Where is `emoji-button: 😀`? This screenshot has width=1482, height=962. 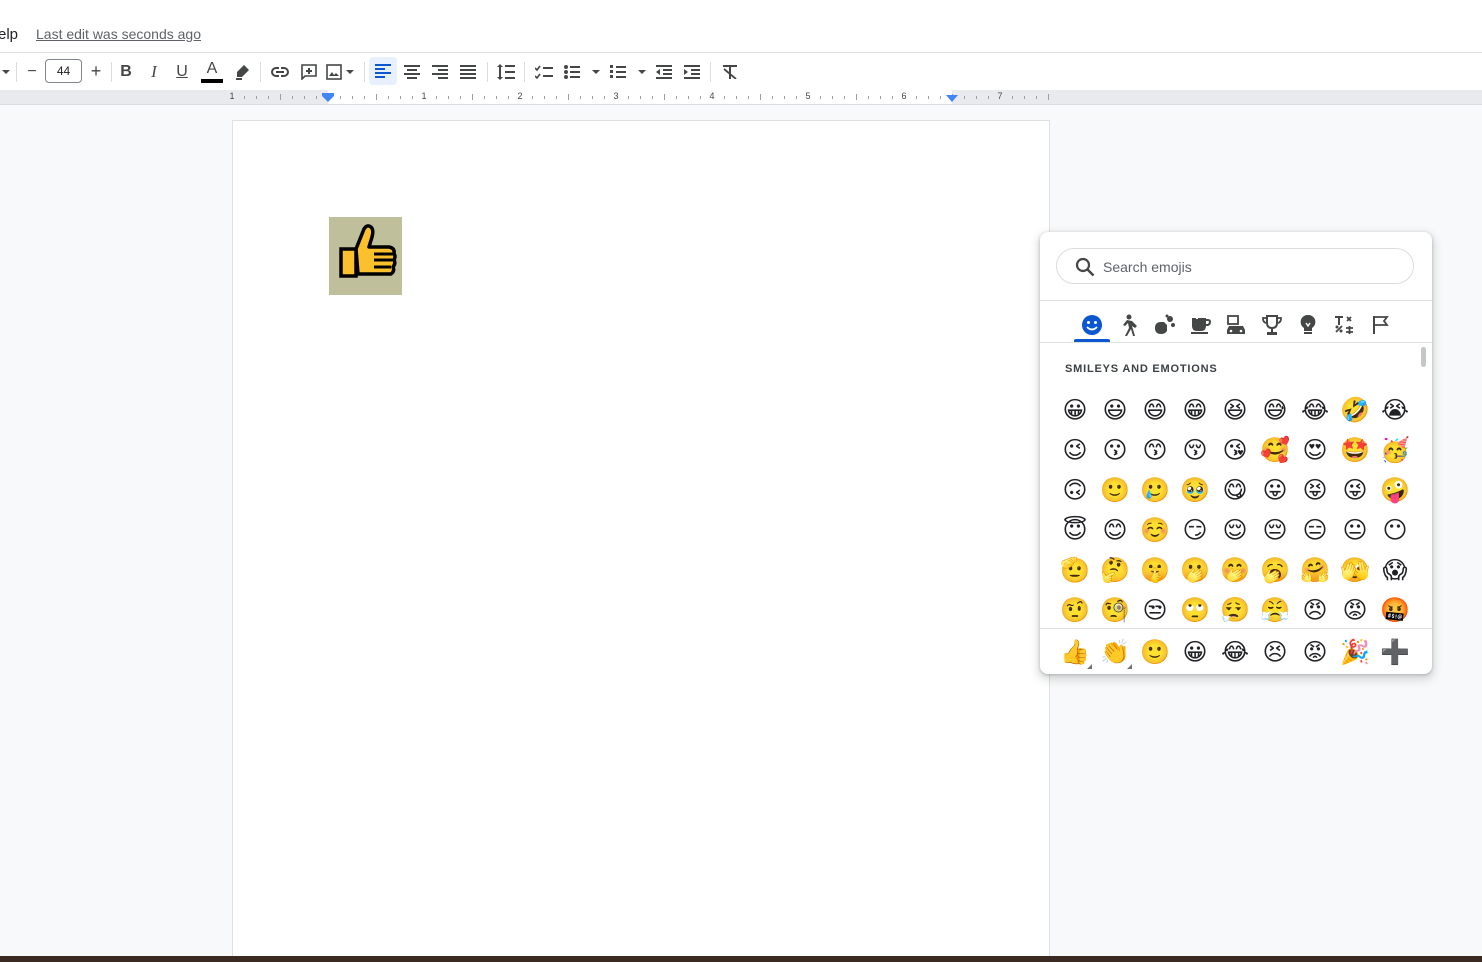
emoji-button: 😀 is located at coordinates (1075, 410).